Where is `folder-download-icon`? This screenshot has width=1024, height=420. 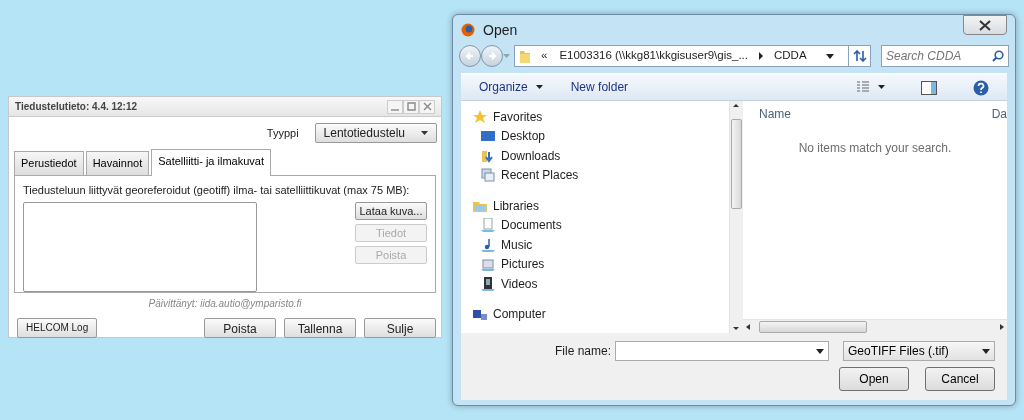 folder-download-icon is located at coordinates (488, 155).